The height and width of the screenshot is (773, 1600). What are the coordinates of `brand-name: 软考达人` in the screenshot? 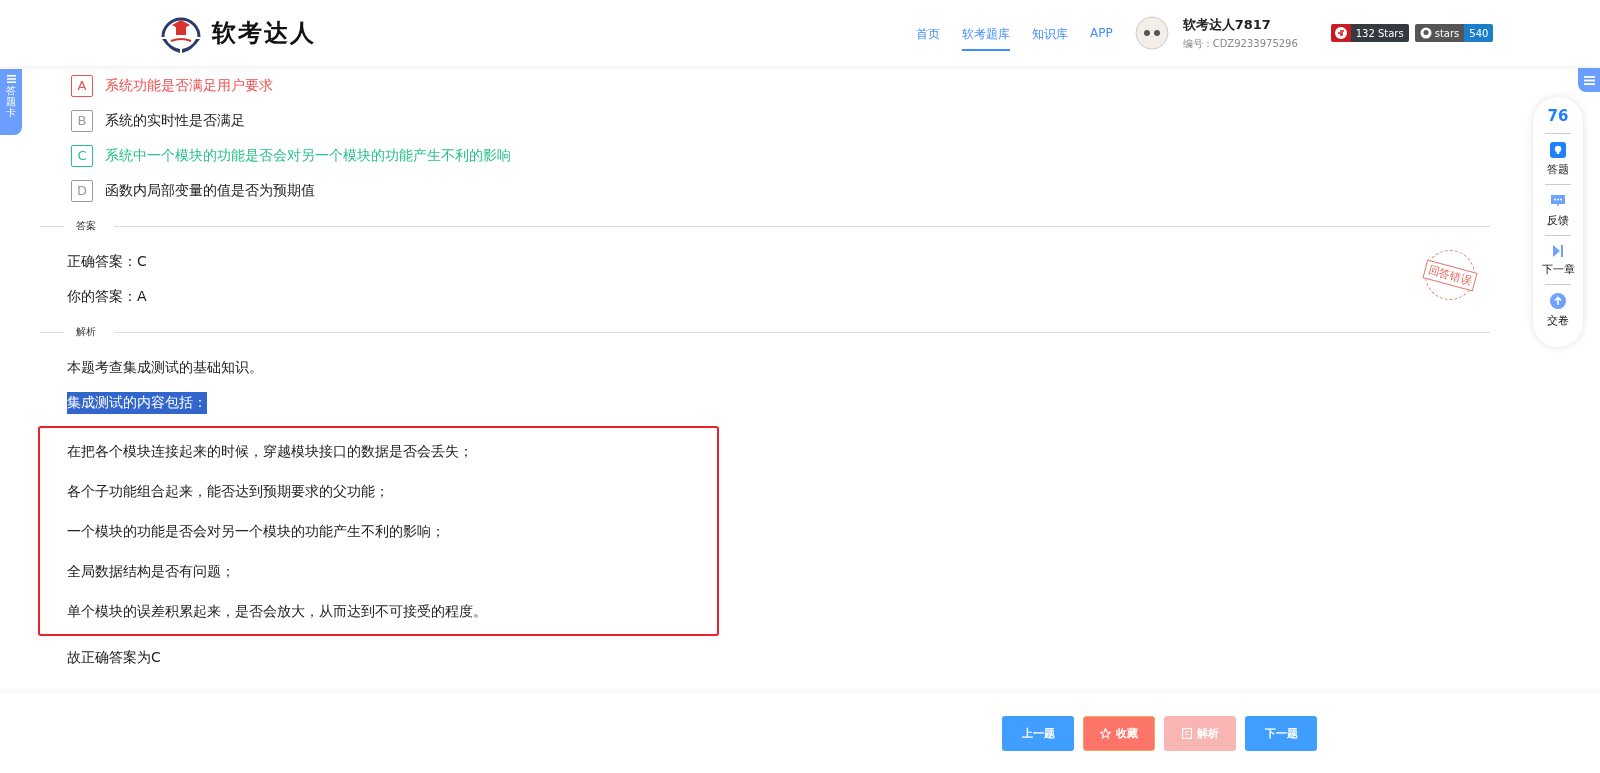 It's located at (264, 33).